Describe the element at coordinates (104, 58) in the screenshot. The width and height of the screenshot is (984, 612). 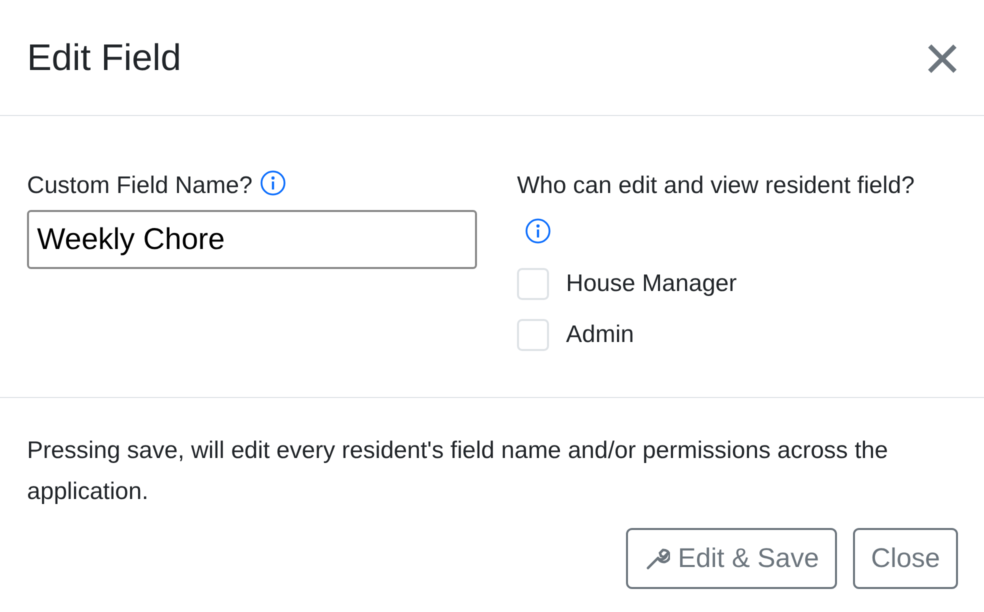
I see `modal-title: Edit Field` at that location.